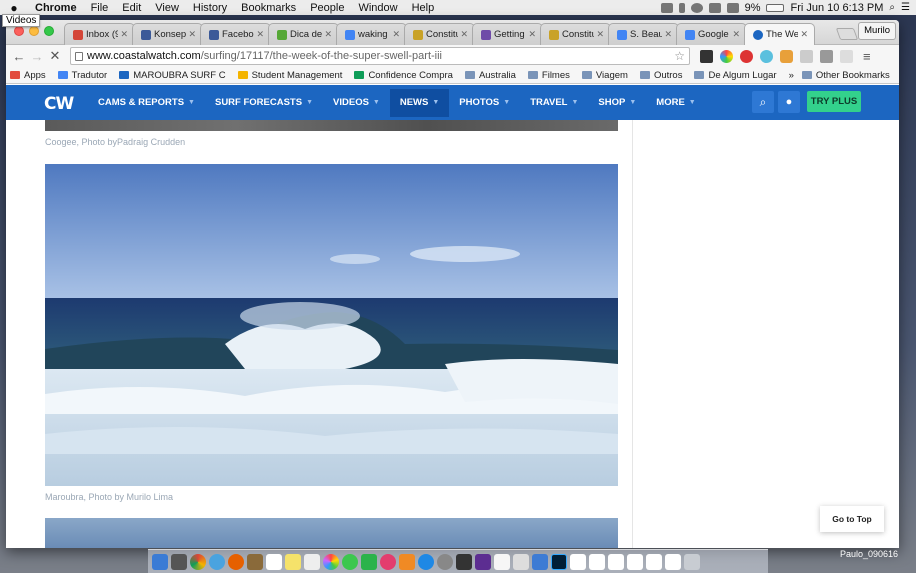 The height and width of the screenshot is (573, 916). What do you see at coordinates (55, 56) in the screenshot?
I see `stop-loading-icon: ✕` at bounding box center [55, 56].